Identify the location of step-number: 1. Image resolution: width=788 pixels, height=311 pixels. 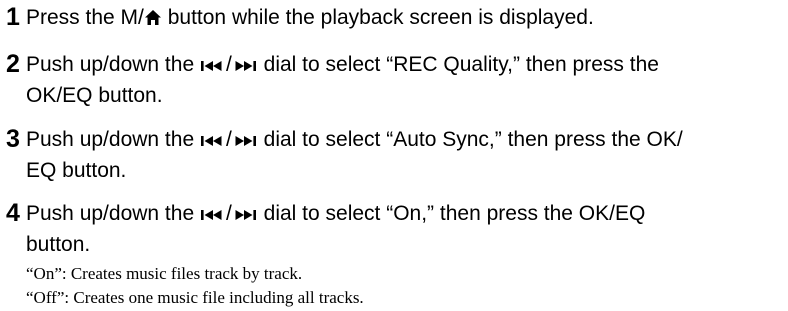
(13, 17).